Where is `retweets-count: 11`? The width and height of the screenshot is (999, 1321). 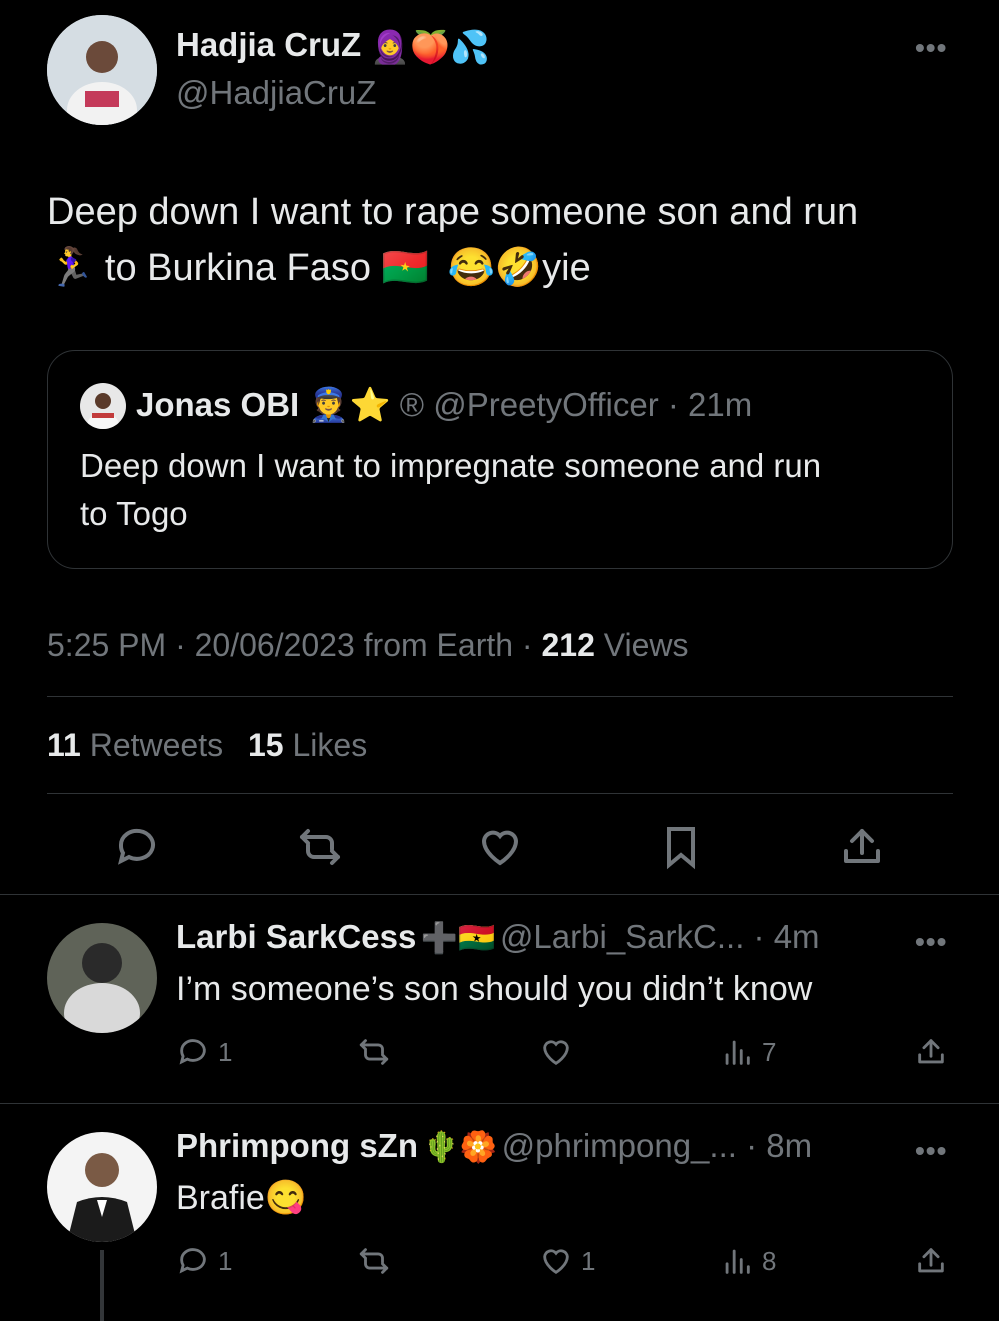
retweets-count: 11 is located at coordinates (64, 745).